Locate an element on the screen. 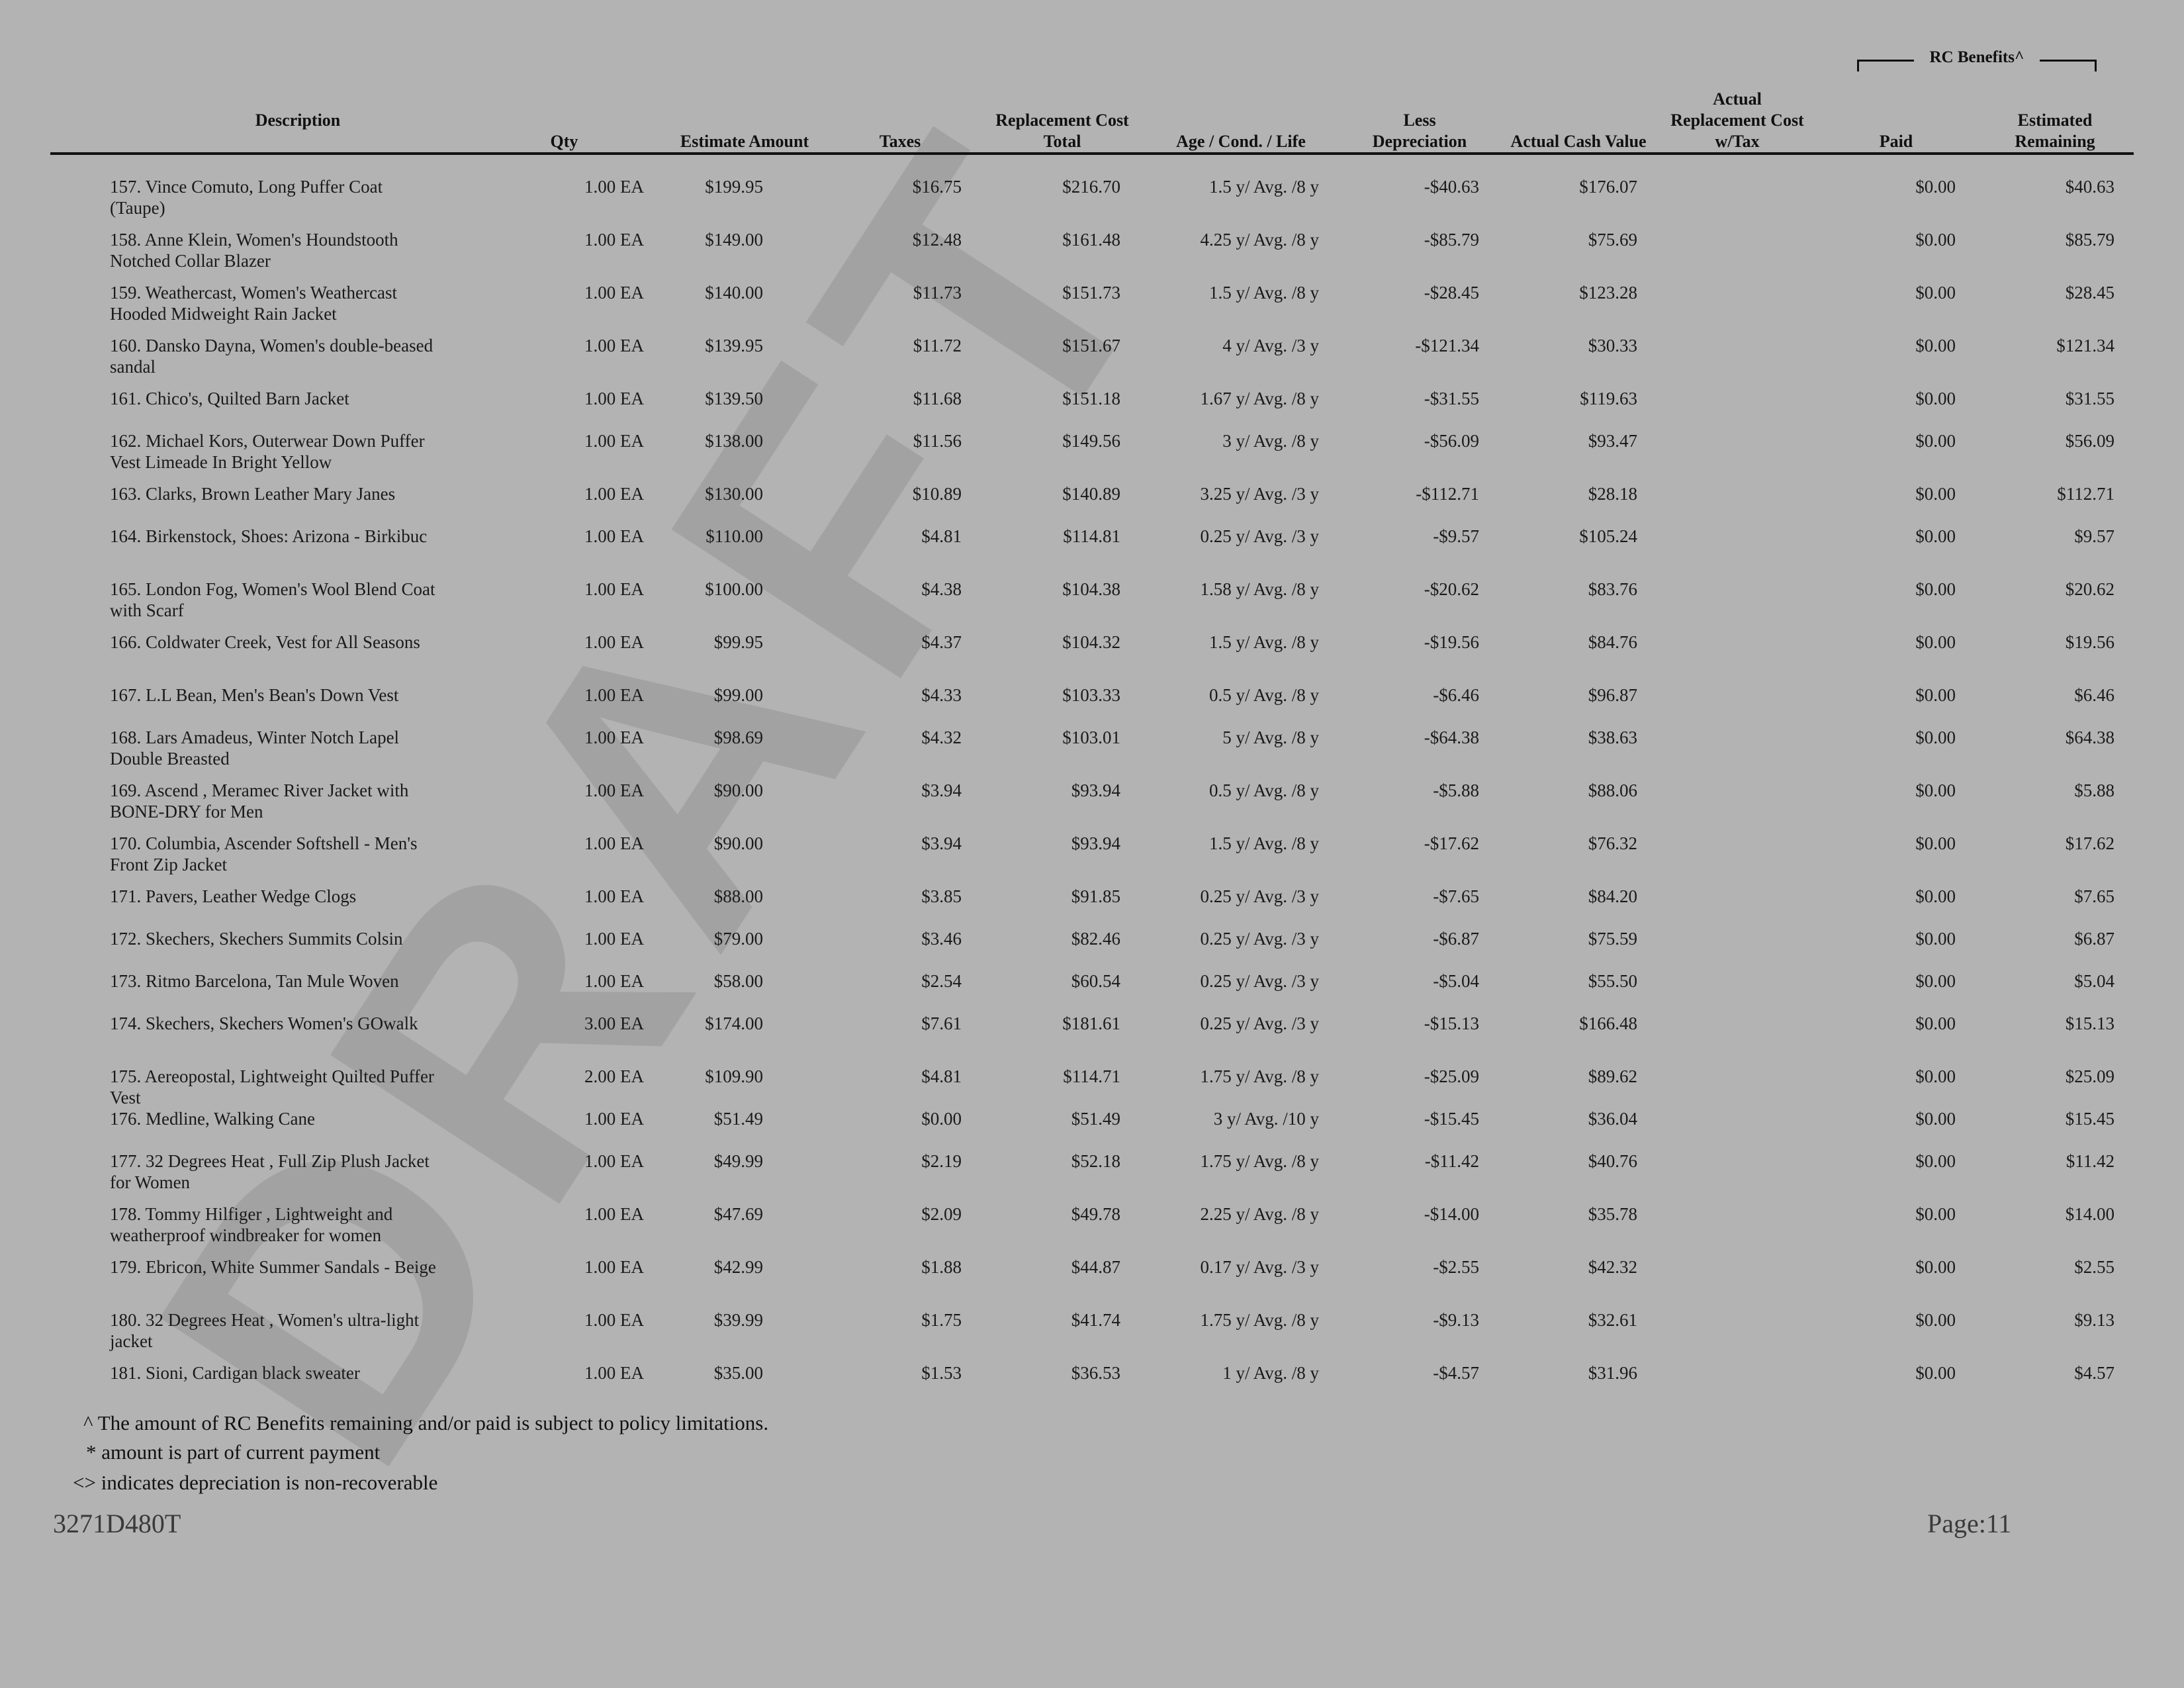 This screenshot has height=1688, width=2184. cell-estimated-remaining: $40.63 is located at coordinates (2090, 187).